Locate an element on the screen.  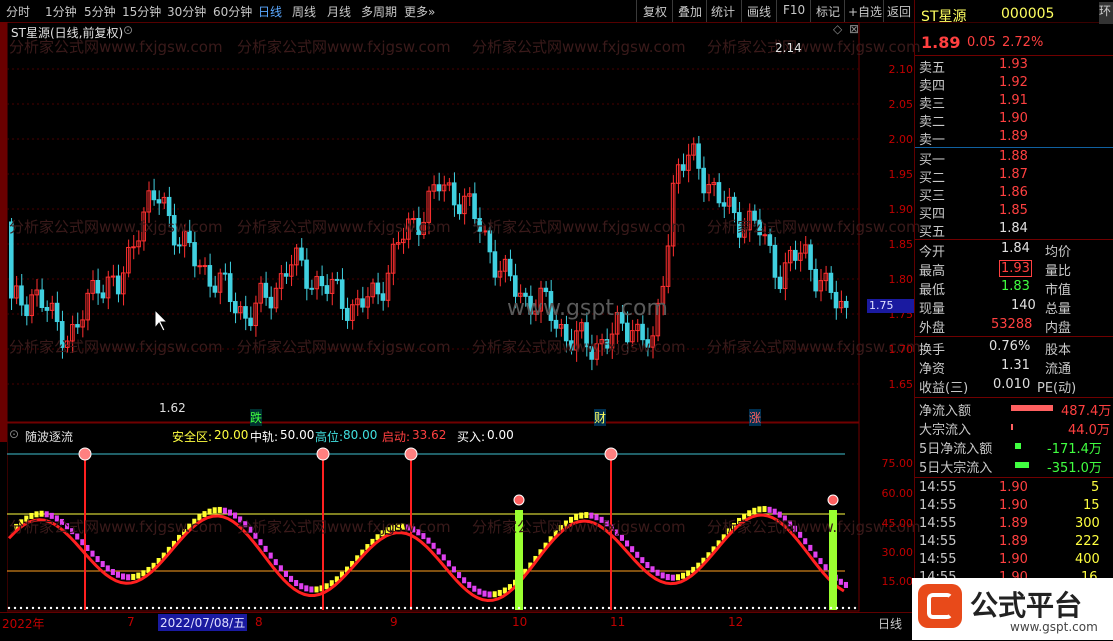
period-tab-more: 更多» is located at coordinates (419, 11).